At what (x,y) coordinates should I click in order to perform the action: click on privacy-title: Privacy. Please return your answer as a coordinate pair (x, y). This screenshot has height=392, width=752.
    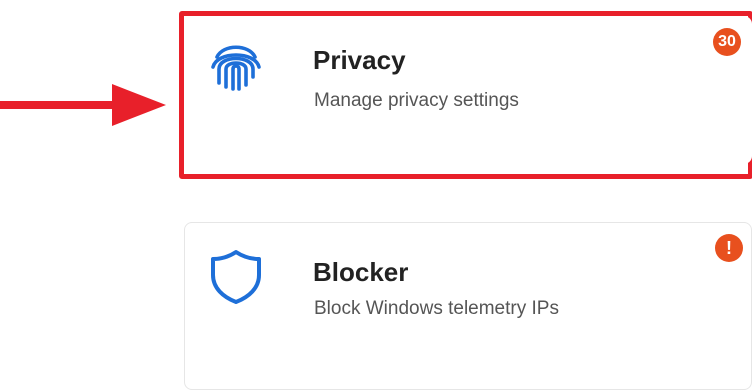
    Looking at the image, I should click on (359, 60).